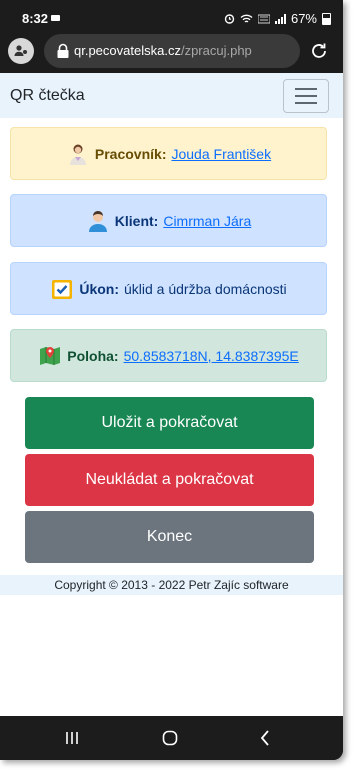 The width and height of the screenshot is (359, 779). What do you see at coordinates (326, 18) in the screenshot?
I see `battery-icon` at bounding box center [326, 18].